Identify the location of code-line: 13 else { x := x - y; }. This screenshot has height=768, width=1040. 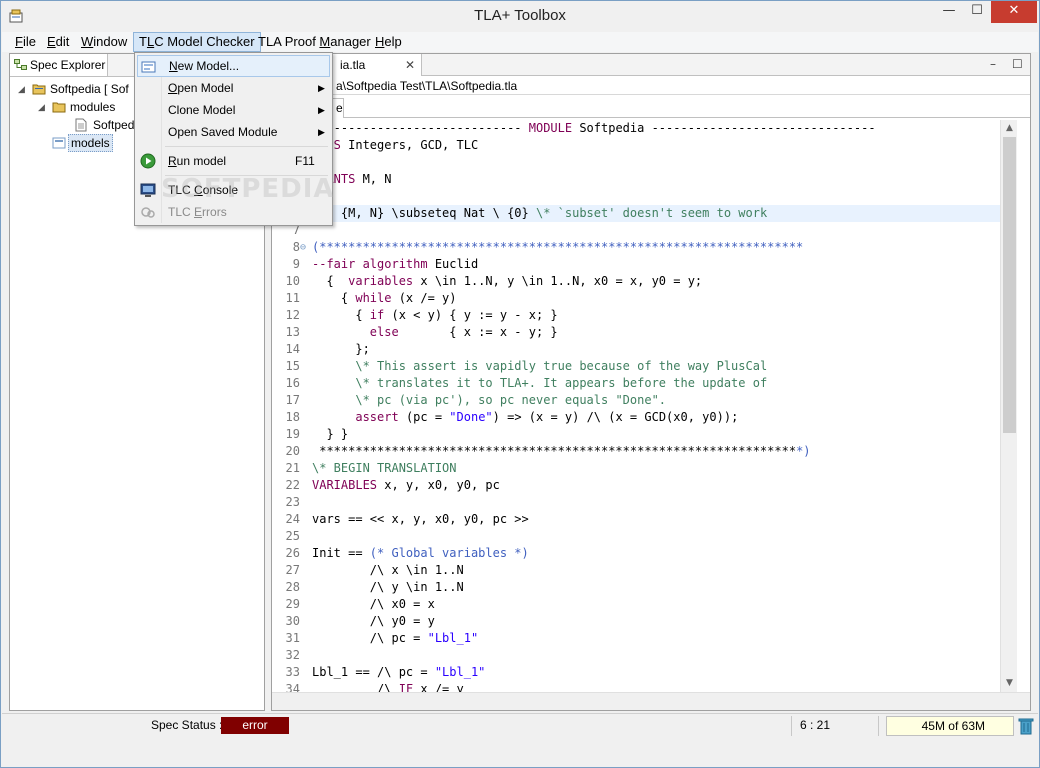
(636, 332).